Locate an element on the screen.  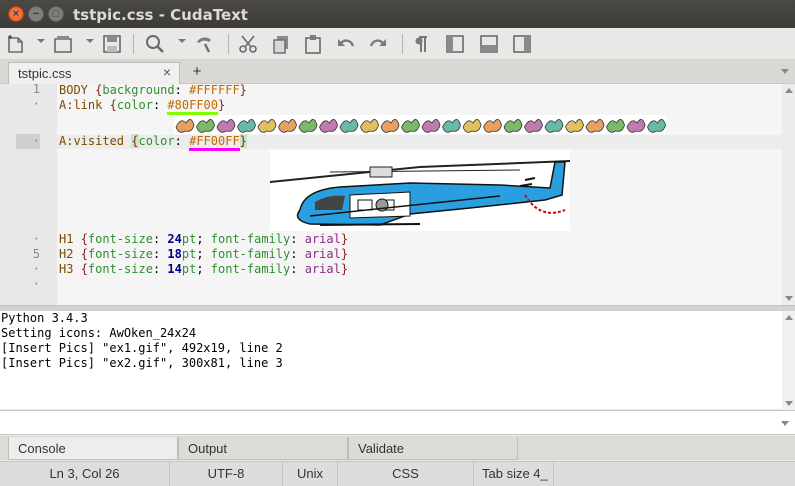
tab-label: Console is located at coordinates (42, 448).